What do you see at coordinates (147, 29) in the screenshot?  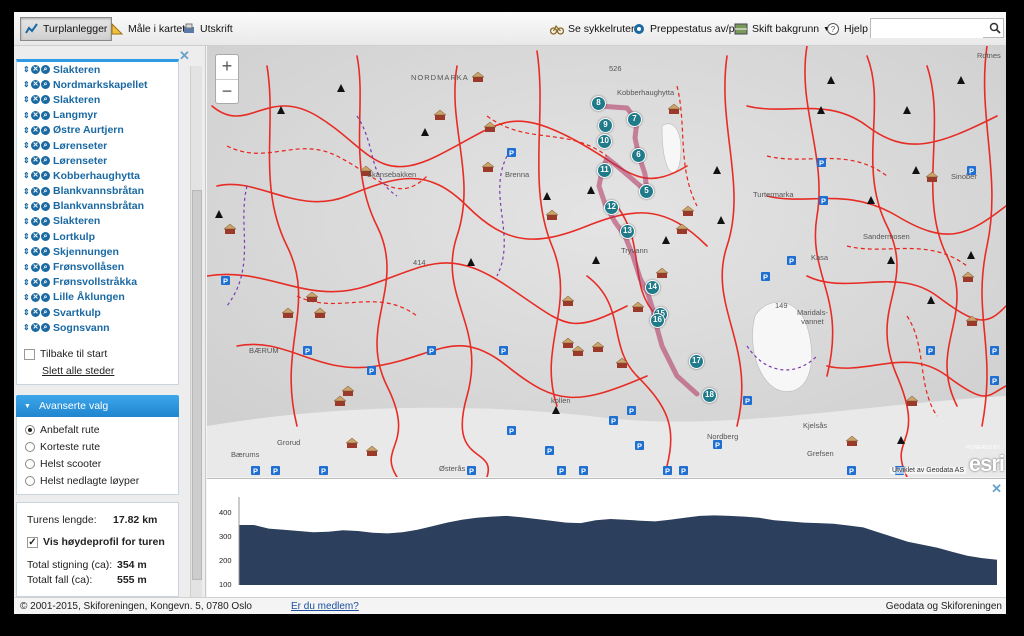 I see `measure-button: Måle i kartet` at bounding box center [147, 29].